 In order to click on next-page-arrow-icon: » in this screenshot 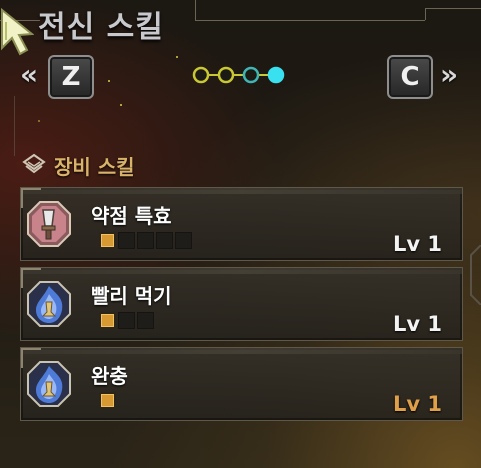, I will do `click(449, 74)`.